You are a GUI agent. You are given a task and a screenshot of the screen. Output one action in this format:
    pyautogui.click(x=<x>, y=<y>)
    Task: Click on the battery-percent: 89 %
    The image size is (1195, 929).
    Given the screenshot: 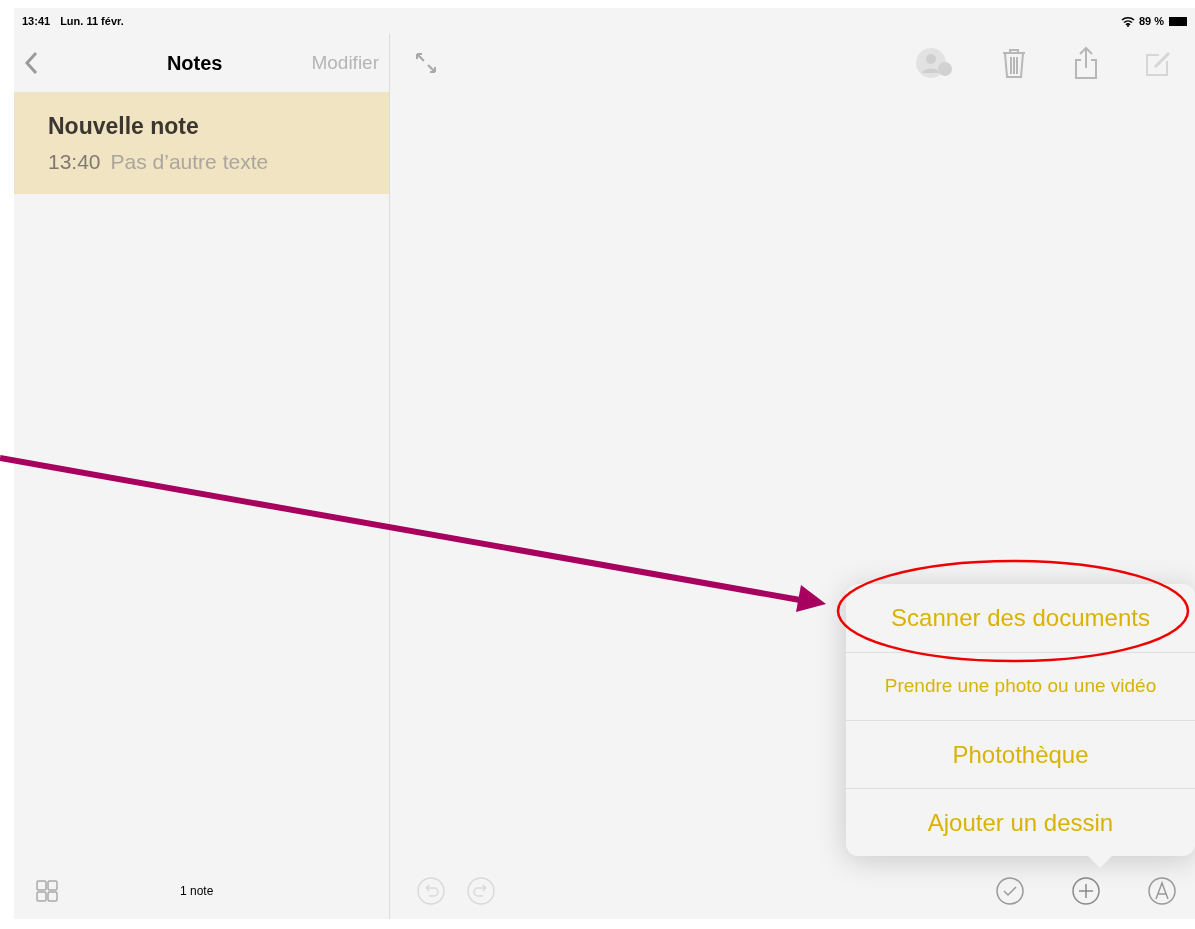 What is the action you would take?
    pyautogui.click(x=1151, y=21)
    